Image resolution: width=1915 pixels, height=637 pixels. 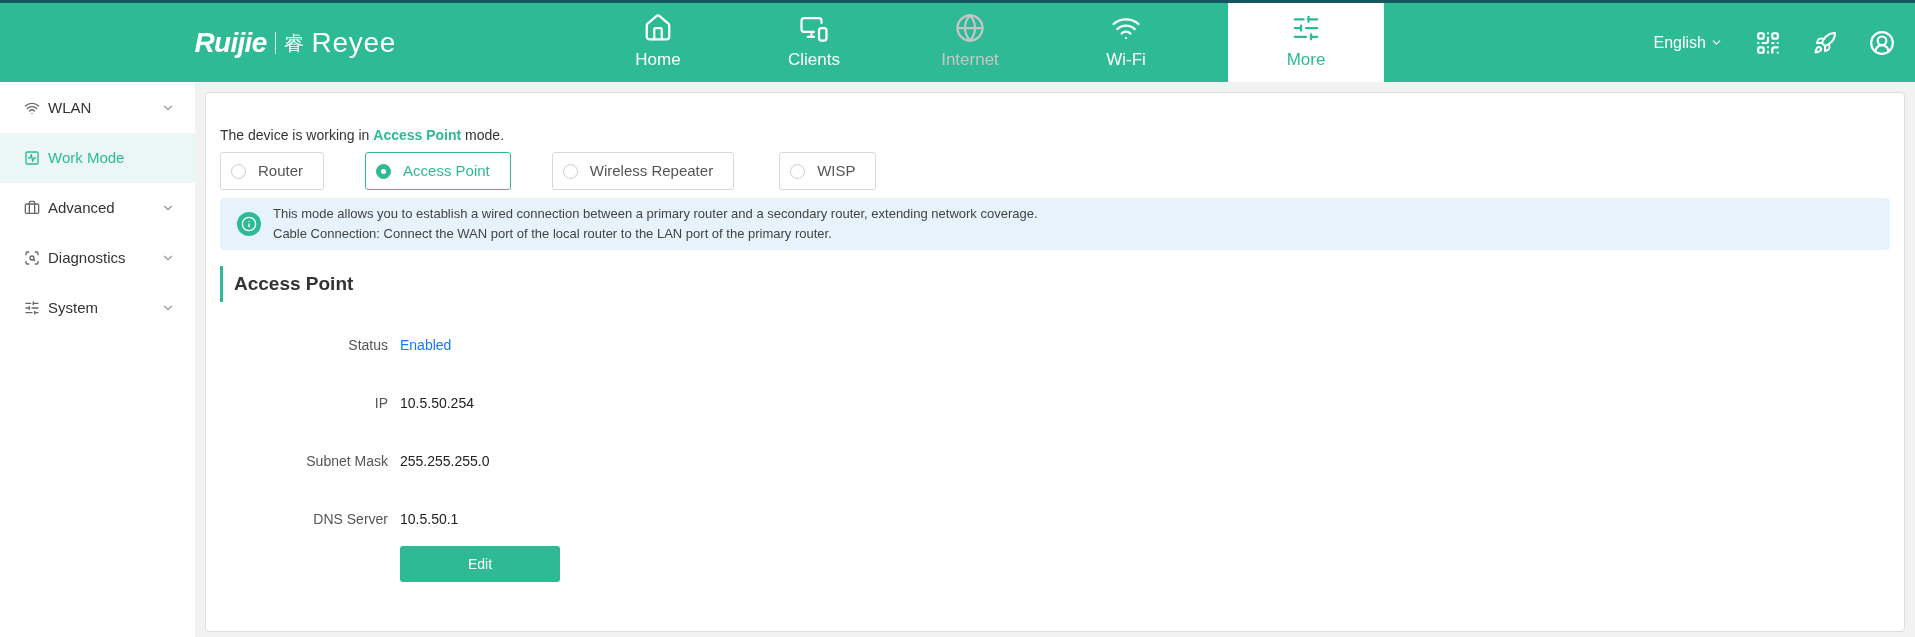 I want to click on nav-tab: Clients, so click(x=814, y=42).